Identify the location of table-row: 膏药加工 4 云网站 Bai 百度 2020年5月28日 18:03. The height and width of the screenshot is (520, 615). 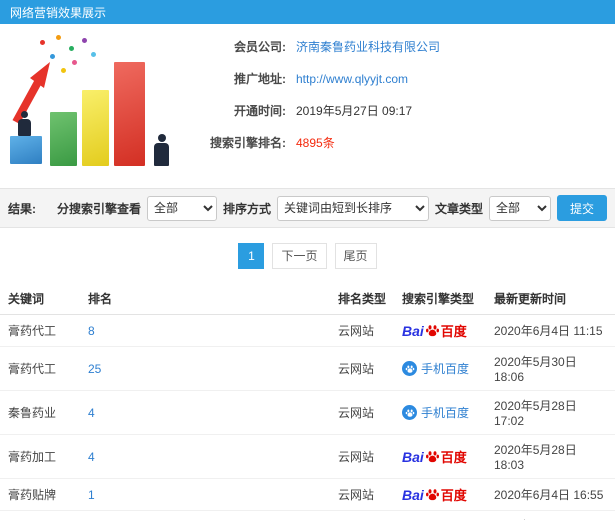
(307, 456).